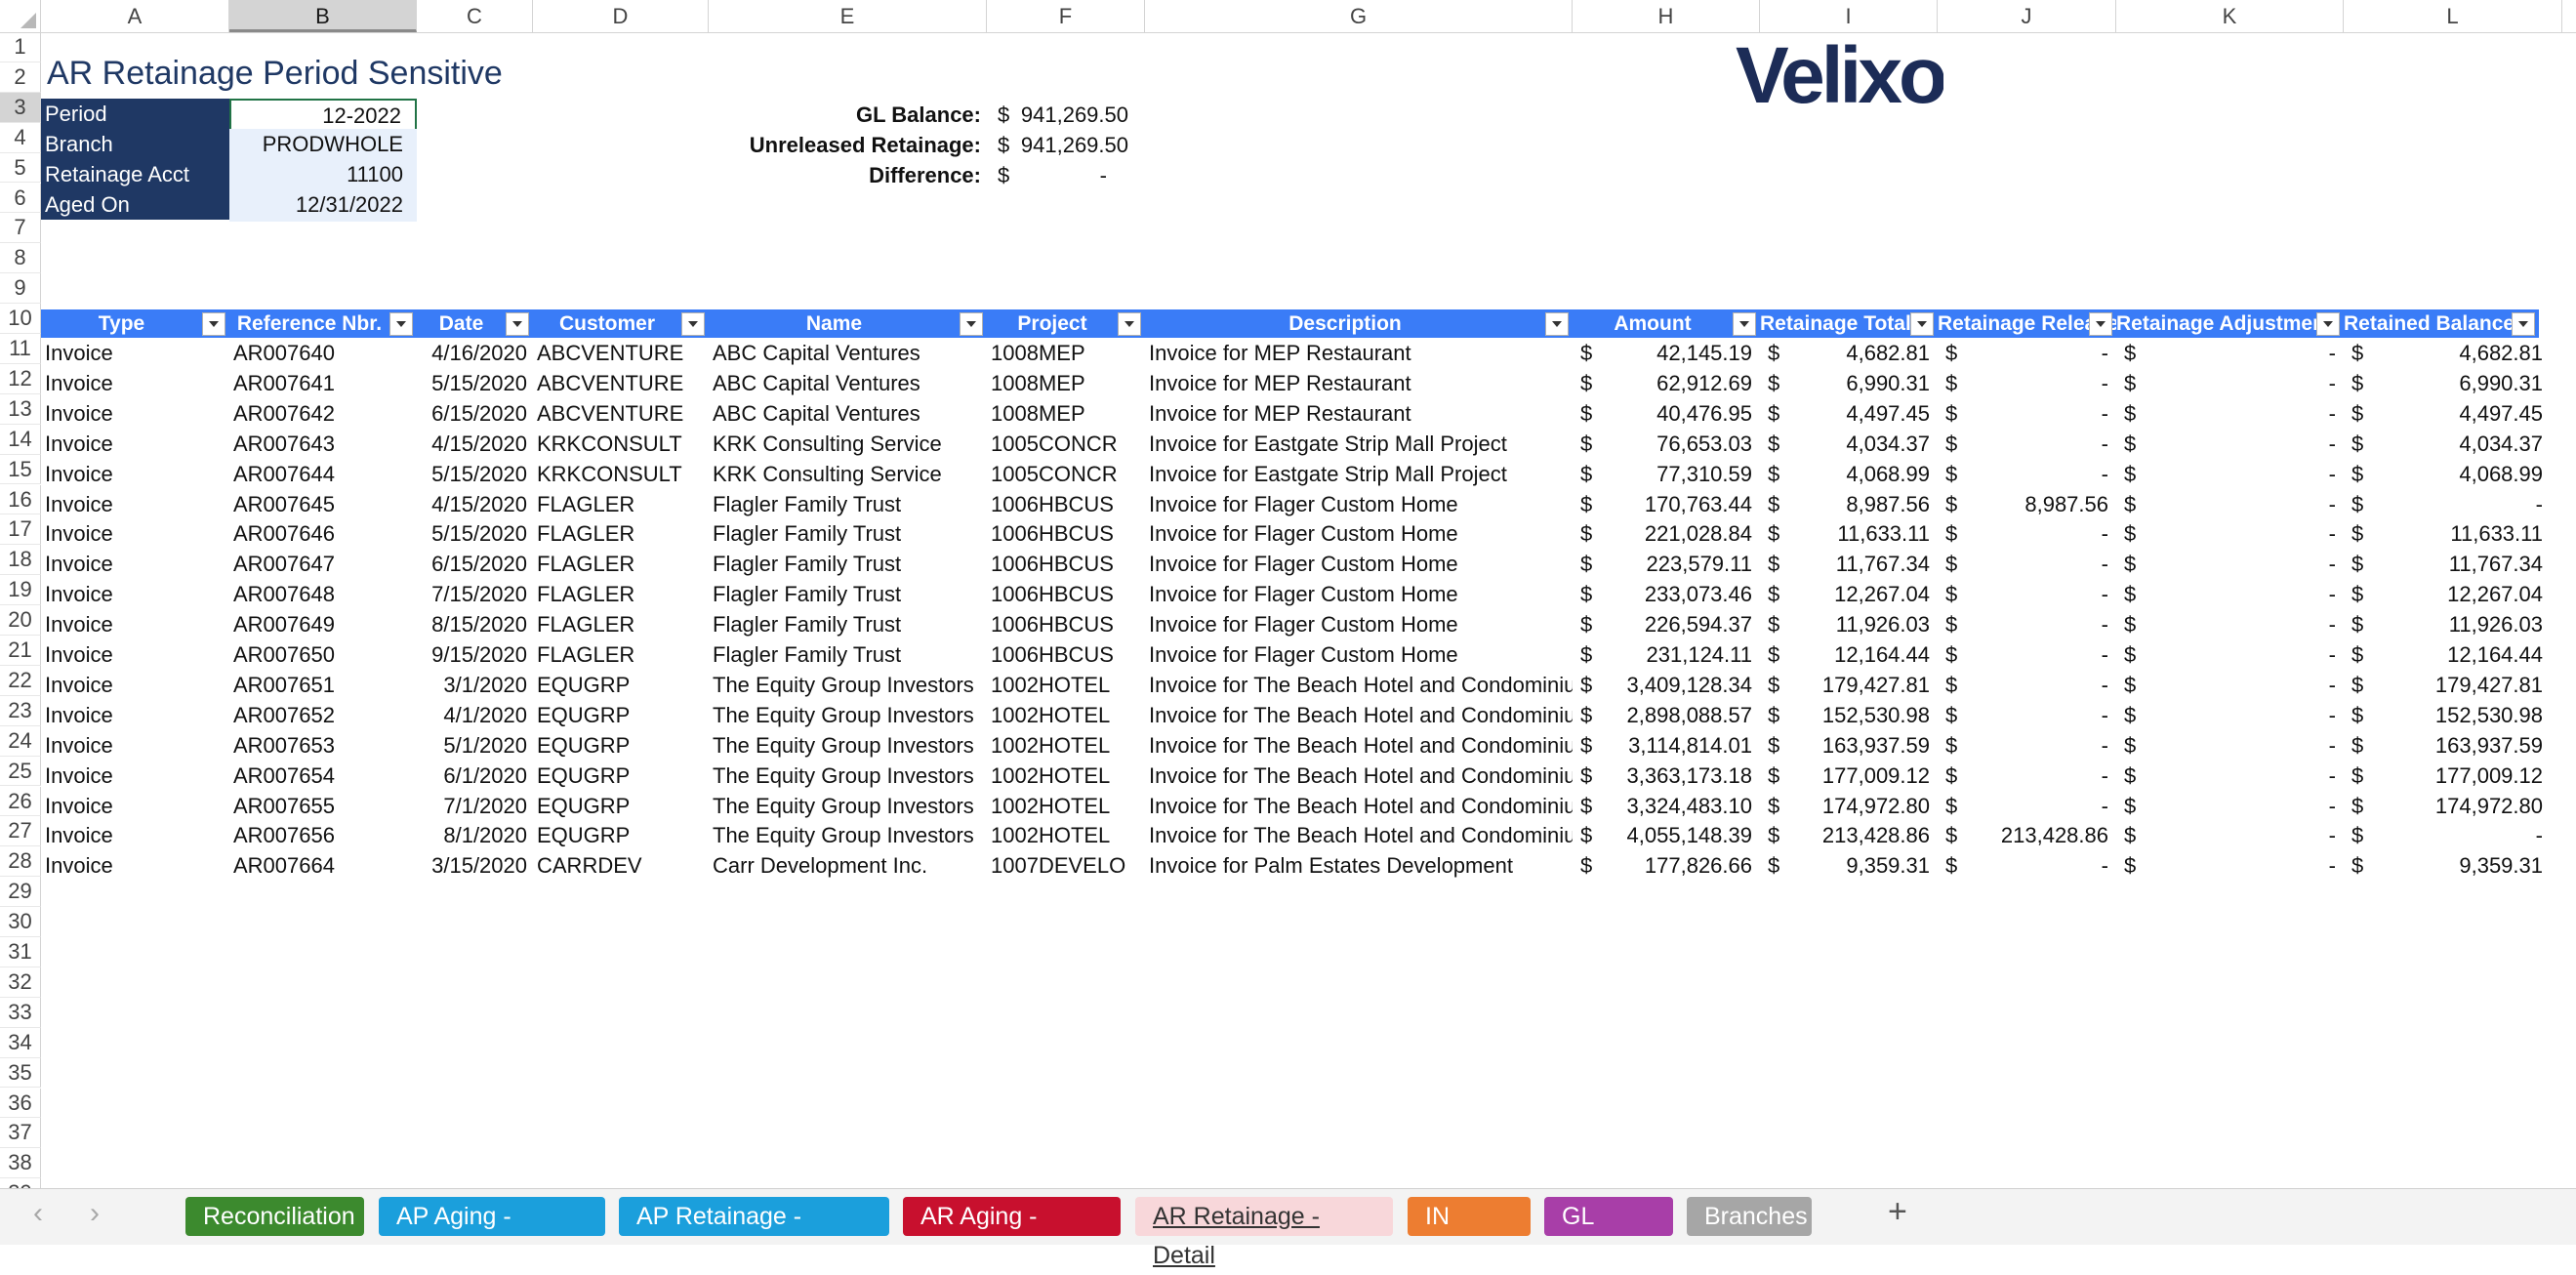 This screenshot has width=2576, height=1275. Describe the element at coordinates (475, 746) in the screenshot. I see `table-cell: 5/1/2020` at that location.